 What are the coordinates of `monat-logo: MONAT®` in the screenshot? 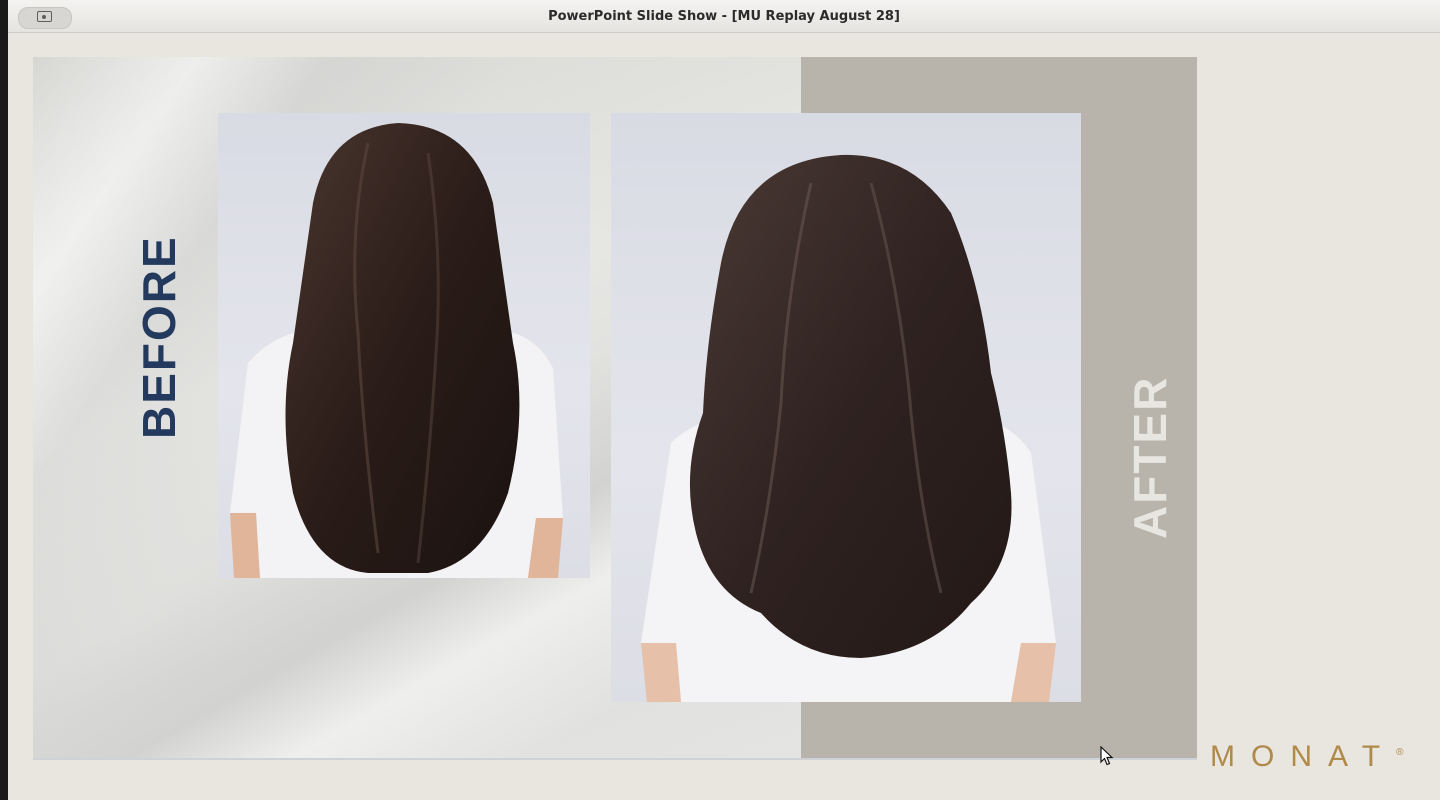 It's located at (1315, 758).